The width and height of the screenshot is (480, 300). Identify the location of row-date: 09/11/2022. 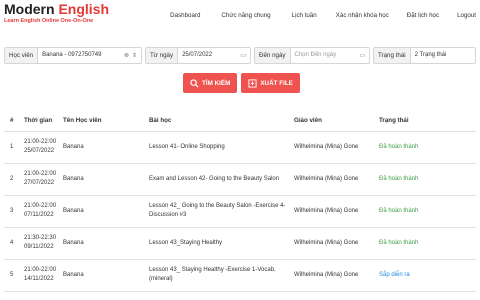
(39, 247).